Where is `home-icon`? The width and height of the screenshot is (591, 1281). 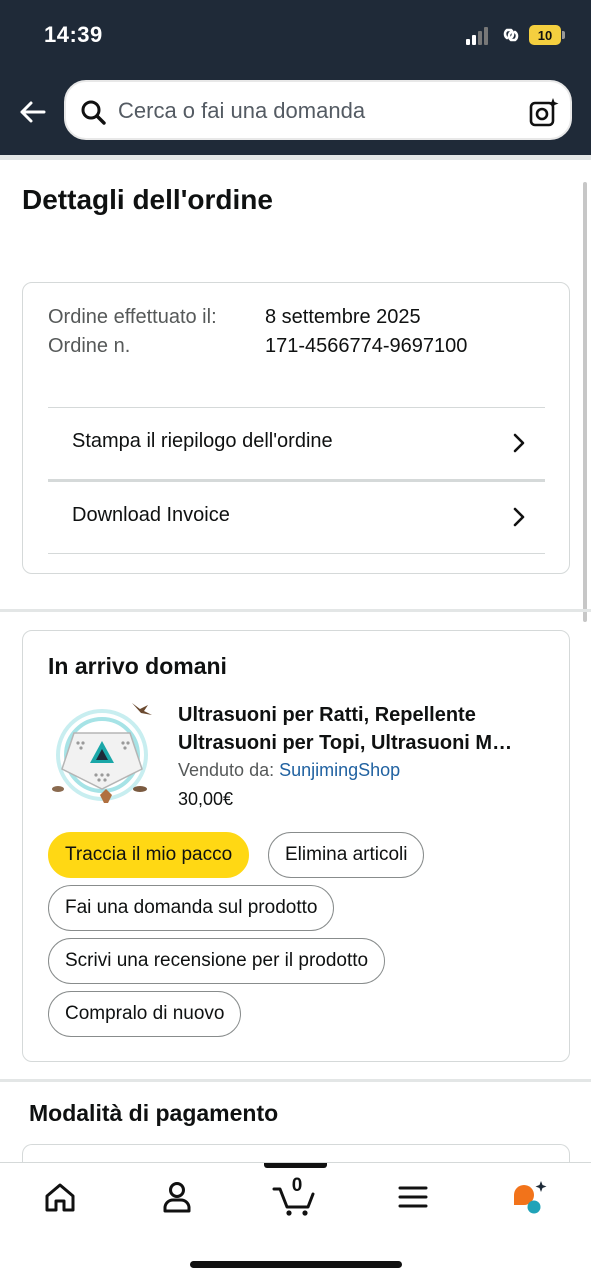
home-icon is located at coordinates (60, 1197).